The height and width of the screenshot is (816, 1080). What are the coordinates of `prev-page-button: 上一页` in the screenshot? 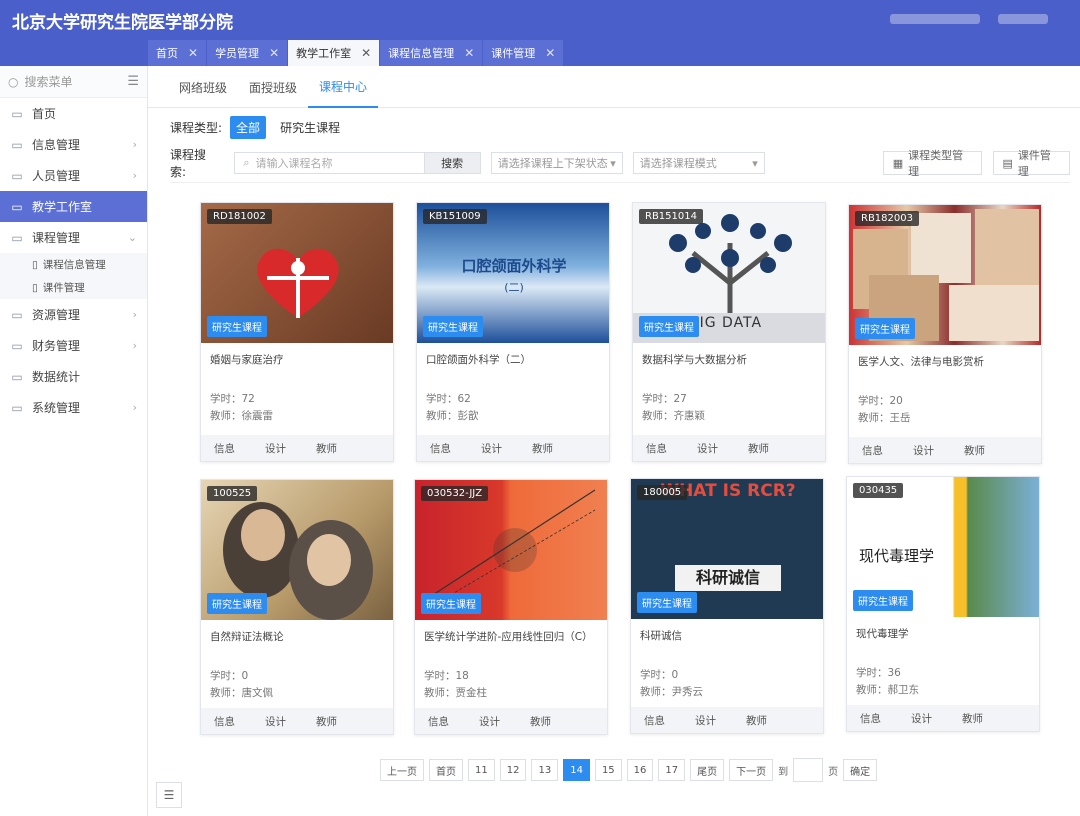 It's located at (402, 770).